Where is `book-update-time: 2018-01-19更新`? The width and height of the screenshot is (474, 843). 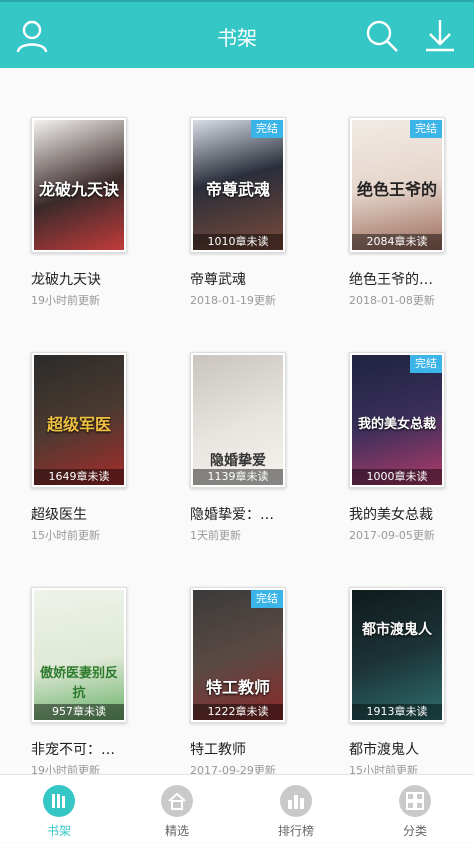
book-update-time: 2018-01-19更新 is located at coordinates (233, 300).